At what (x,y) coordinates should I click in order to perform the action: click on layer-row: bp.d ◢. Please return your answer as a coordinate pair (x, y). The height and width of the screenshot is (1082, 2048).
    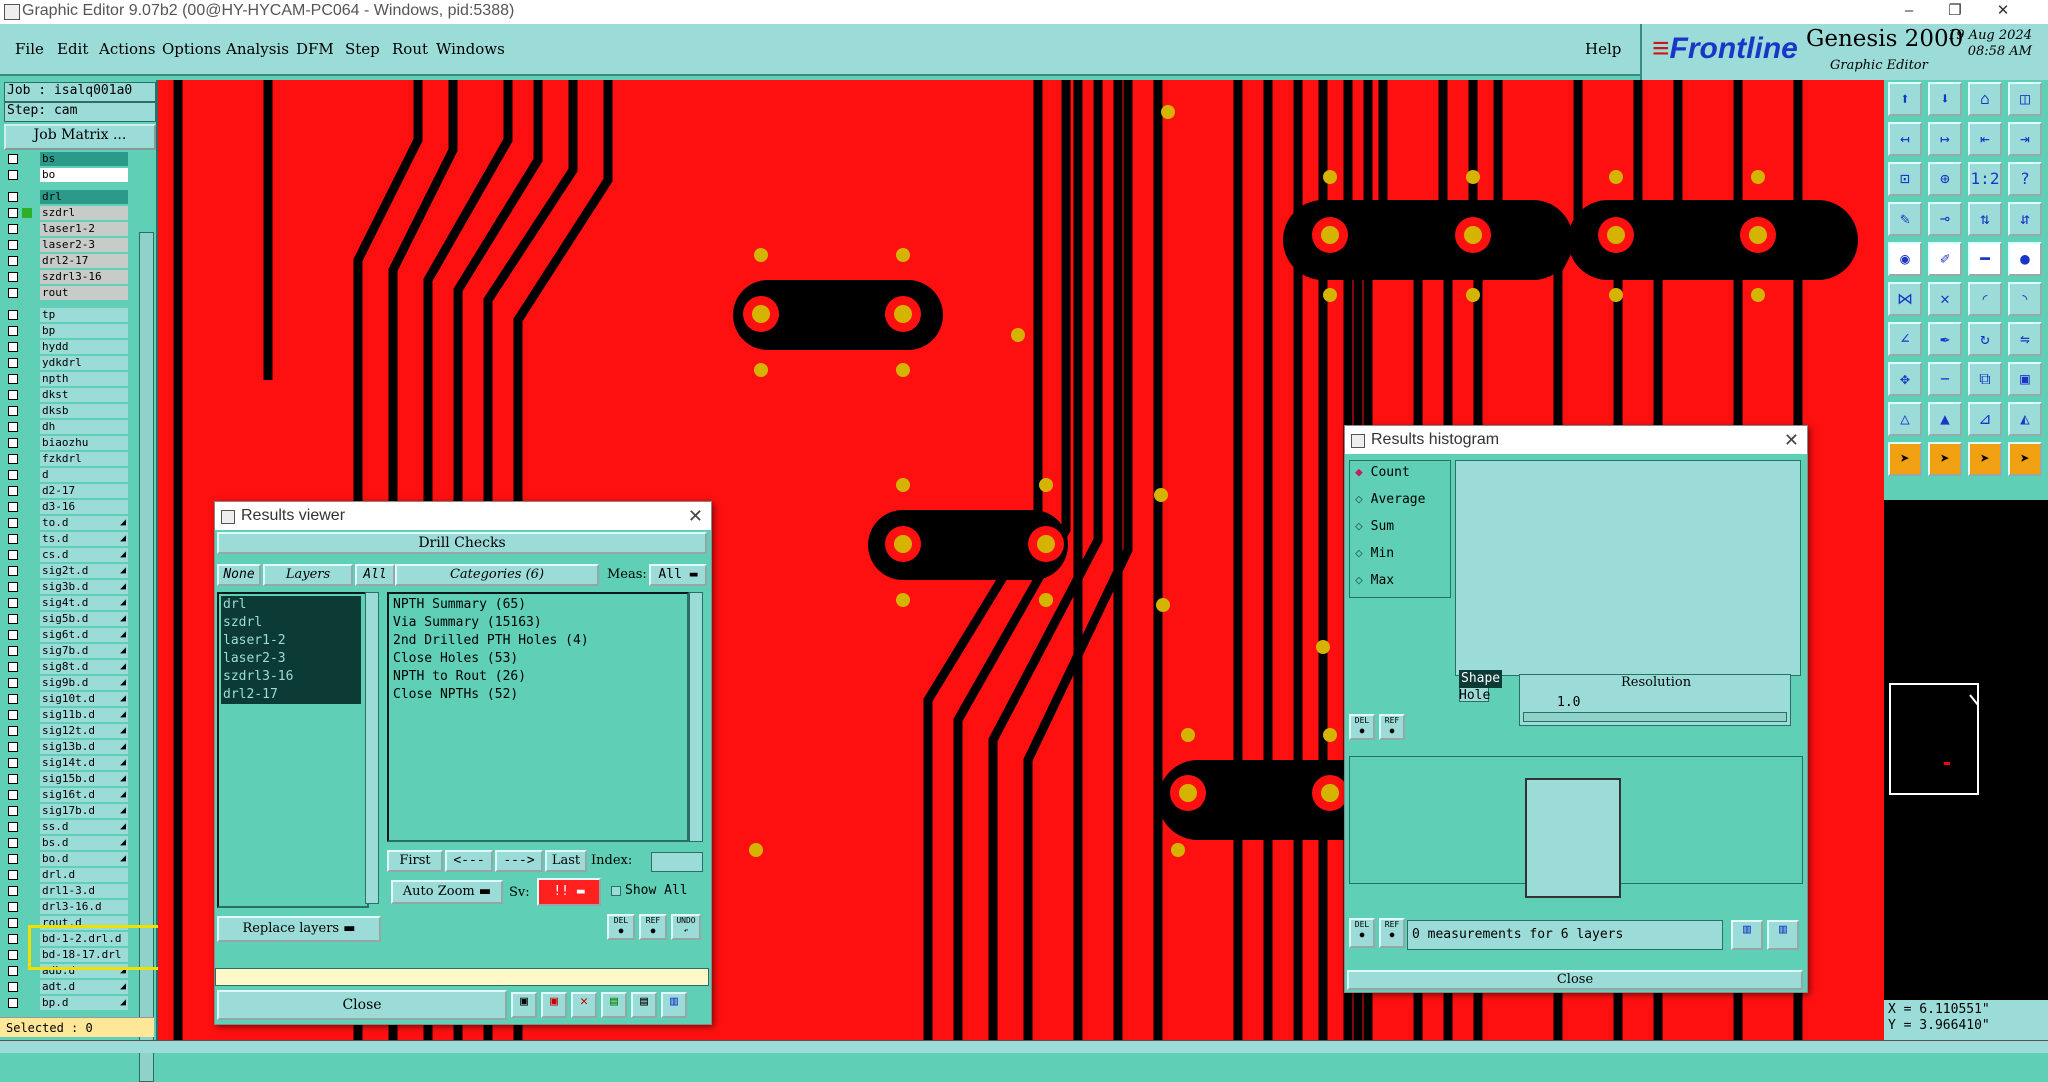
    Looking at the image, I should click on (66, 1003).